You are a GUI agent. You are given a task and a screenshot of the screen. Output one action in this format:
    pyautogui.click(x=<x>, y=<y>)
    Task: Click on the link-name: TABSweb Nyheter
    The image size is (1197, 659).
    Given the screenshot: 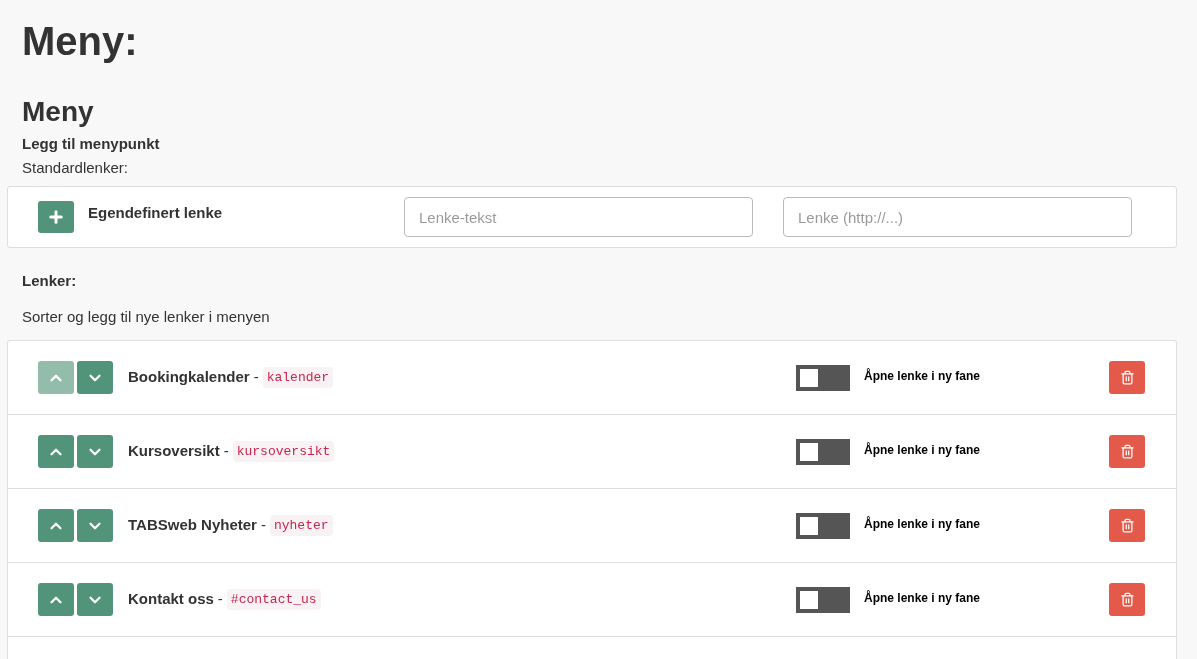 What is the action you would take?
    pyautogui.click(x=192, y=525)
    